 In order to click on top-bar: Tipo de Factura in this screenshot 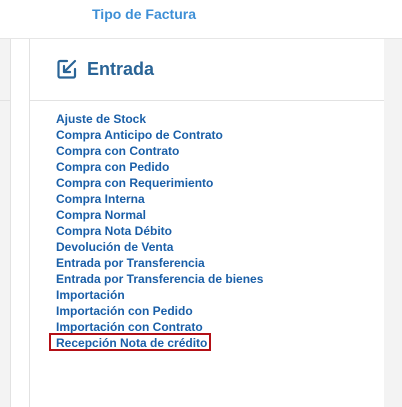, I will do `click(201, 19)`.